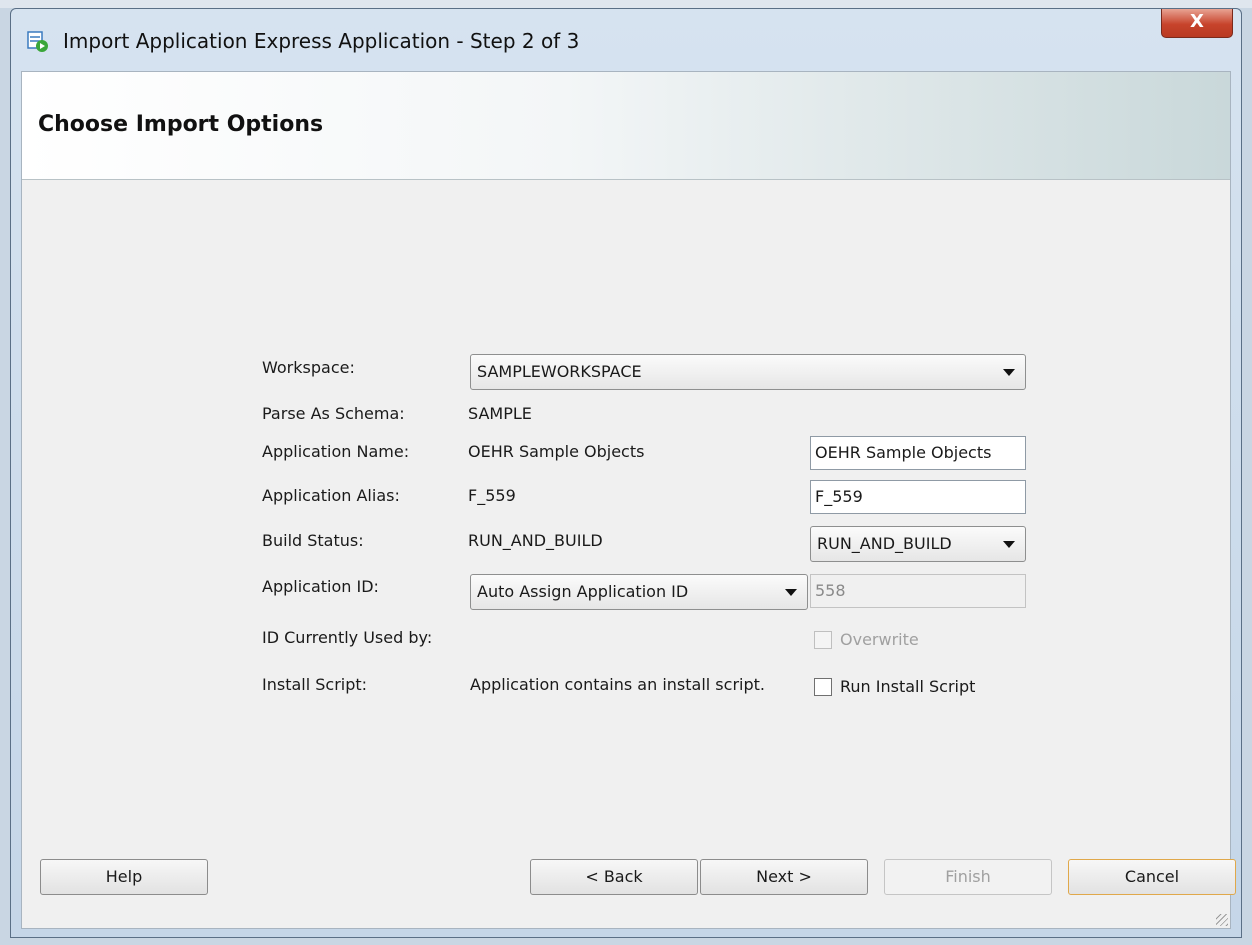  I want to click on build-status-value: RUN_AND_BUILD, so click(535, 540).